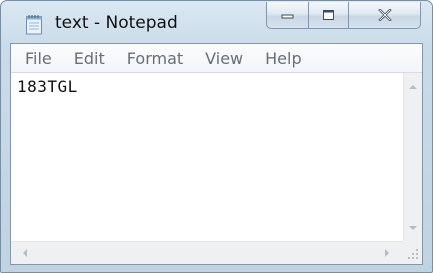 This screenshot has height=273, width=433. I want to click on horizontal-scrollbar, so click(207, 252).